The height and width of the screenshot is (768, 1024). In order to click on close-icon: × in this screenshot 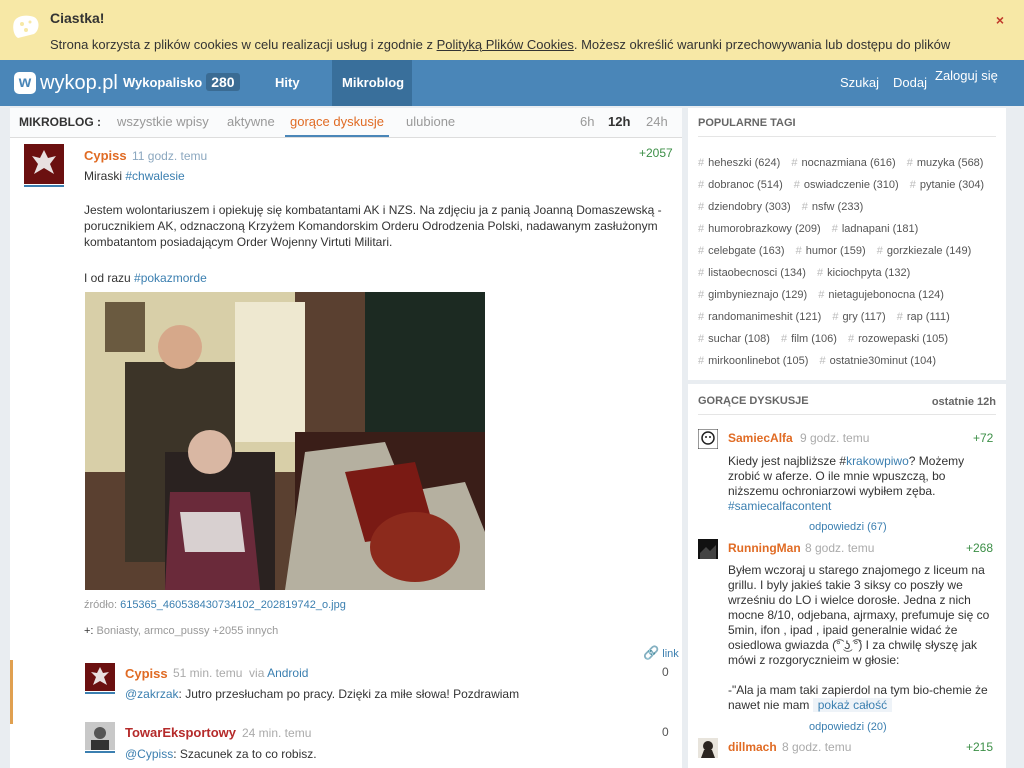, I will do `click(1000, 20)`.